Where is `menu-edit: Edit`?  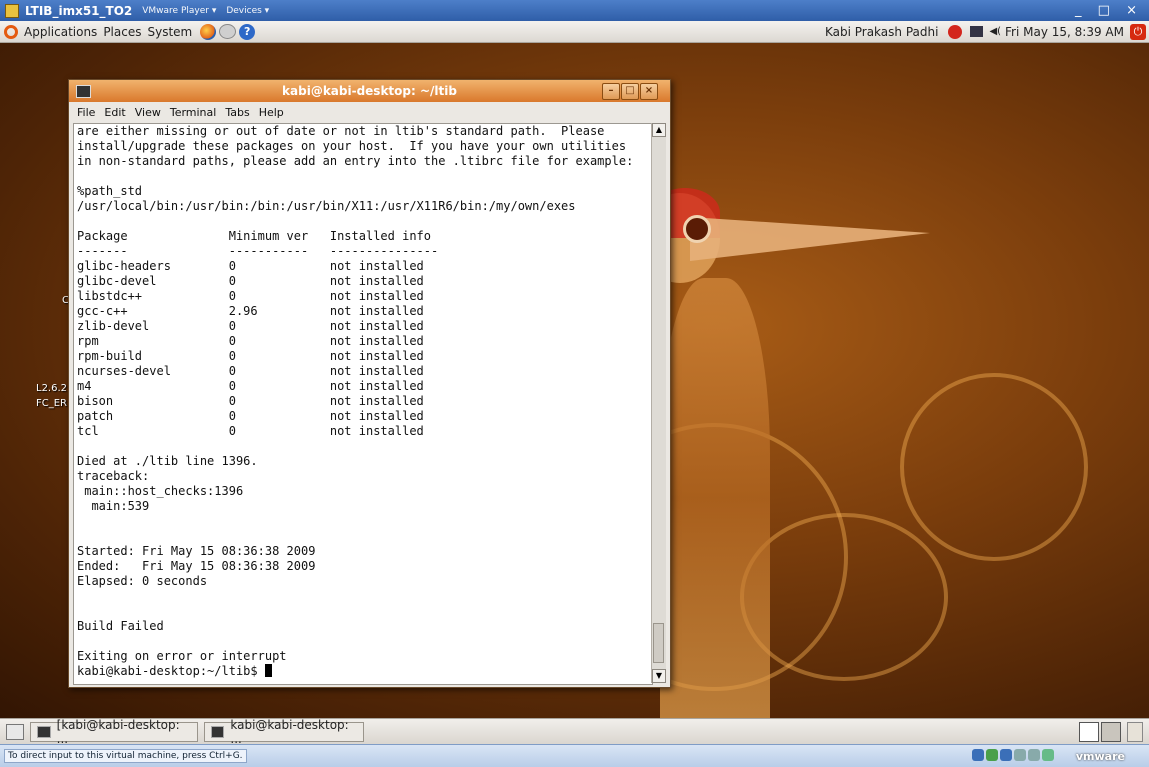 menu-edit: Edit is located at coordinates (114, 112).